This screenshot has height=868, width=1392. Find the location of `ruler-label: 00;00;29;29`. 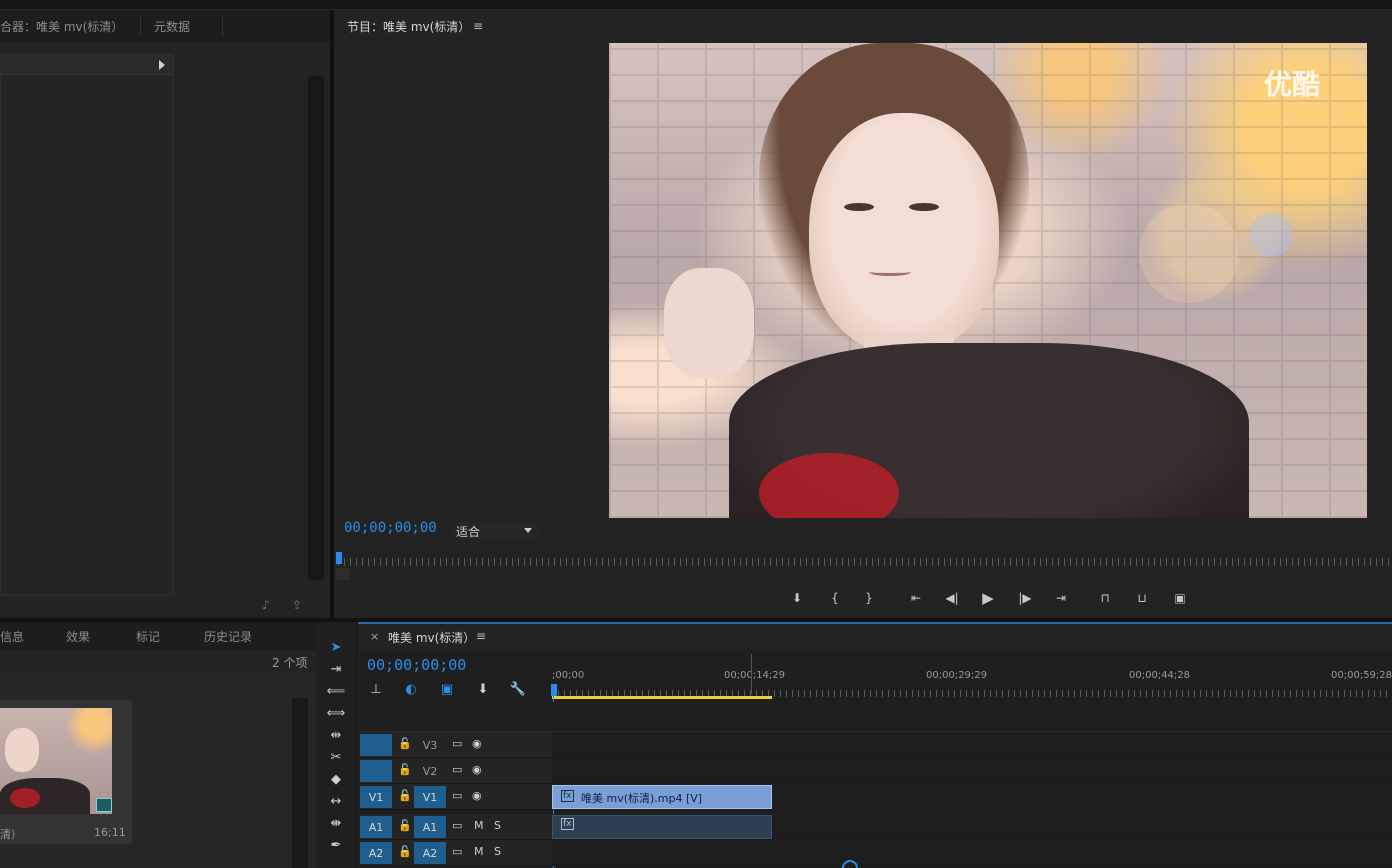

ruler-label: 00;00;29;29 is located at coordinates (957, 675).